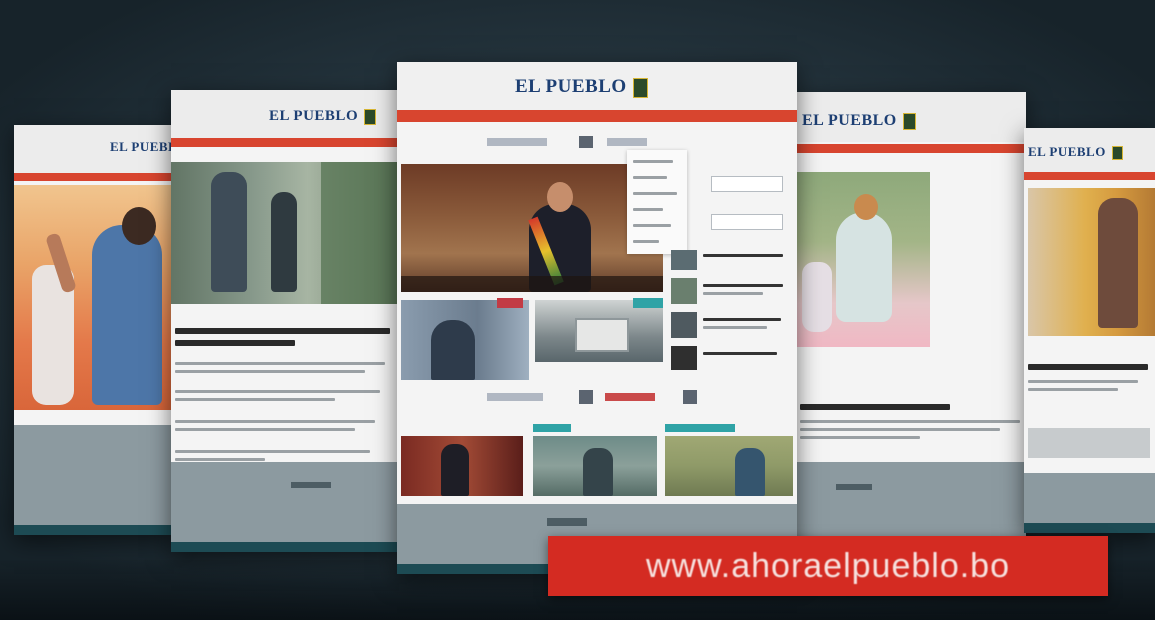 The image size is (1155, 620). I want to click on website-page-left: EL PUEBLO, so click(285, 321).